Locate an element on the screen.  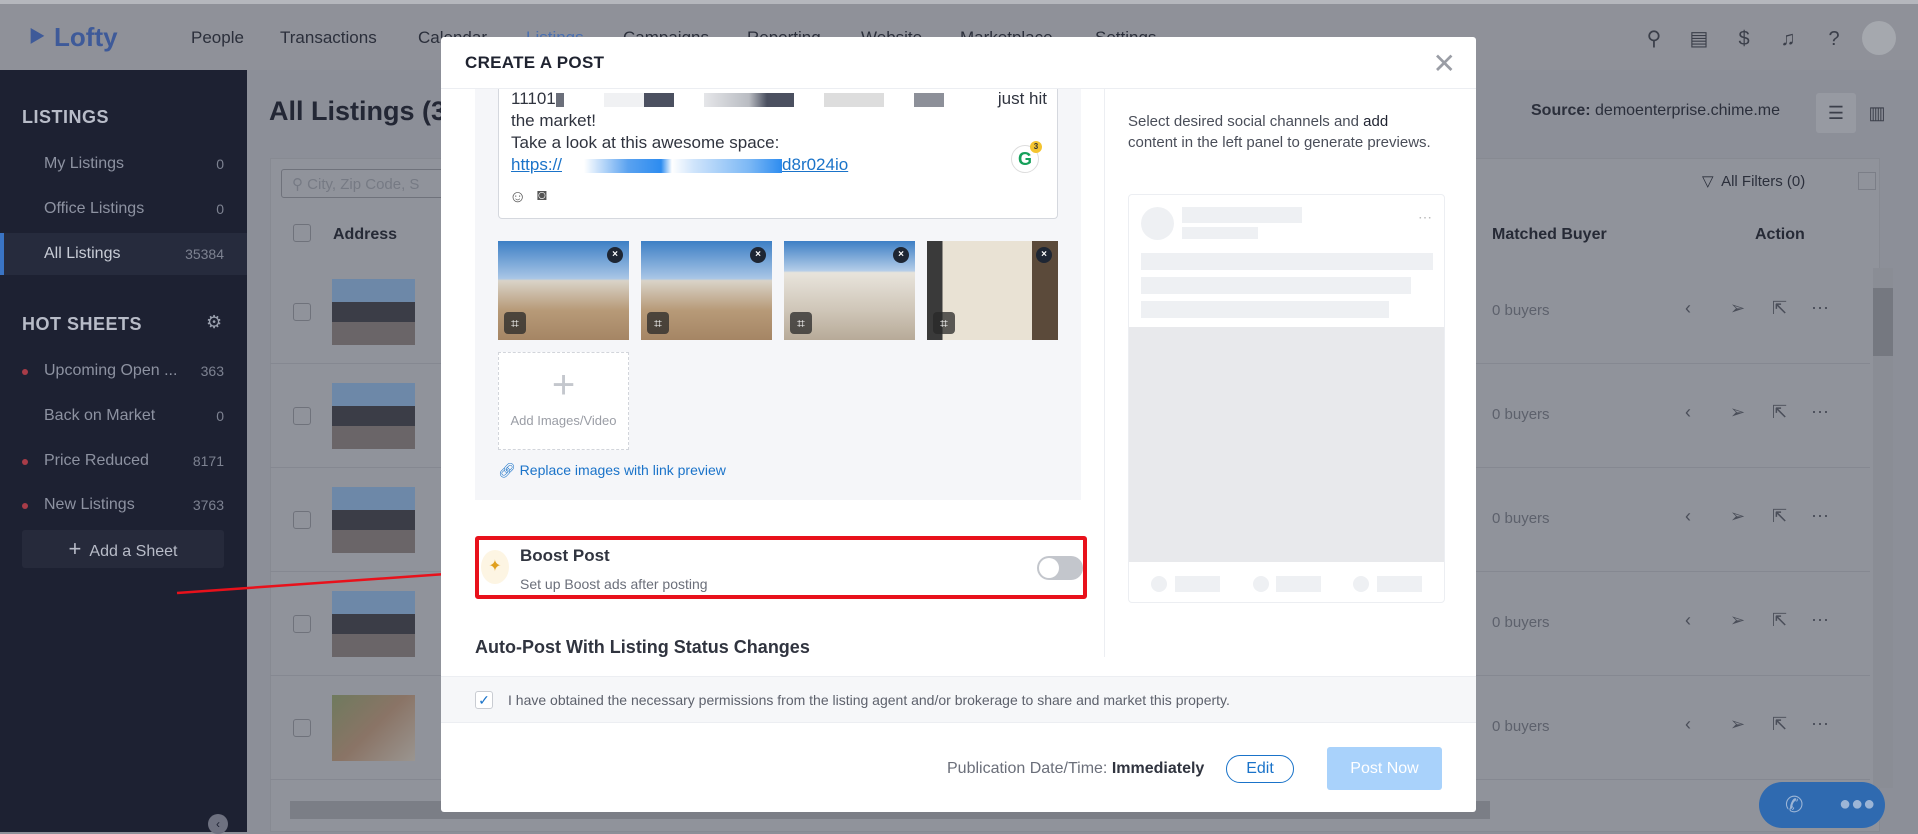
text-line-1: 11101 just hit is located at coordinates (779, 99).